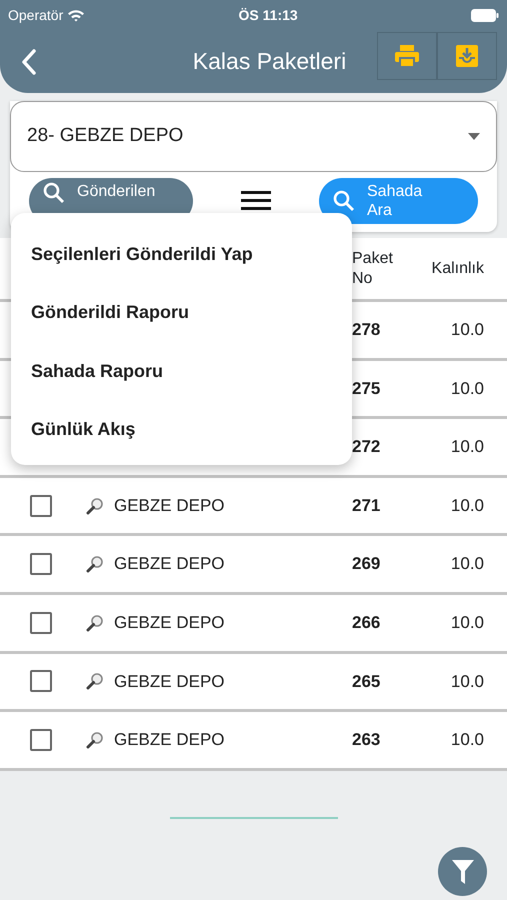 This screenshot has width=507, height=900. Describe the element at coordinates (458, 268) in the screenshot. I see `column-header: Kalınlık` at that location.